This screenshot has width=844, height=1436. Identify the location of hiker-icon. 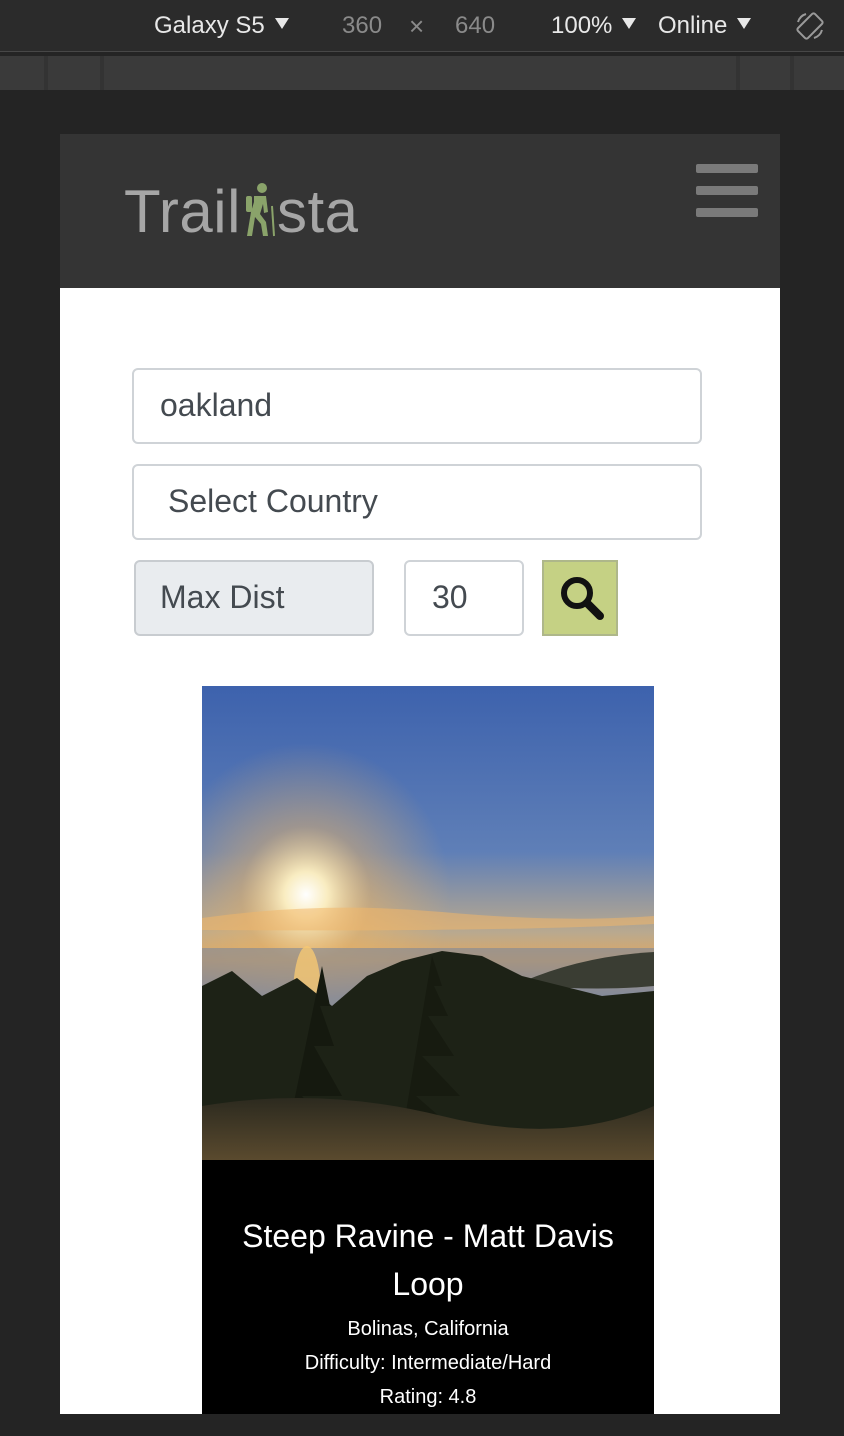
(260, 210).